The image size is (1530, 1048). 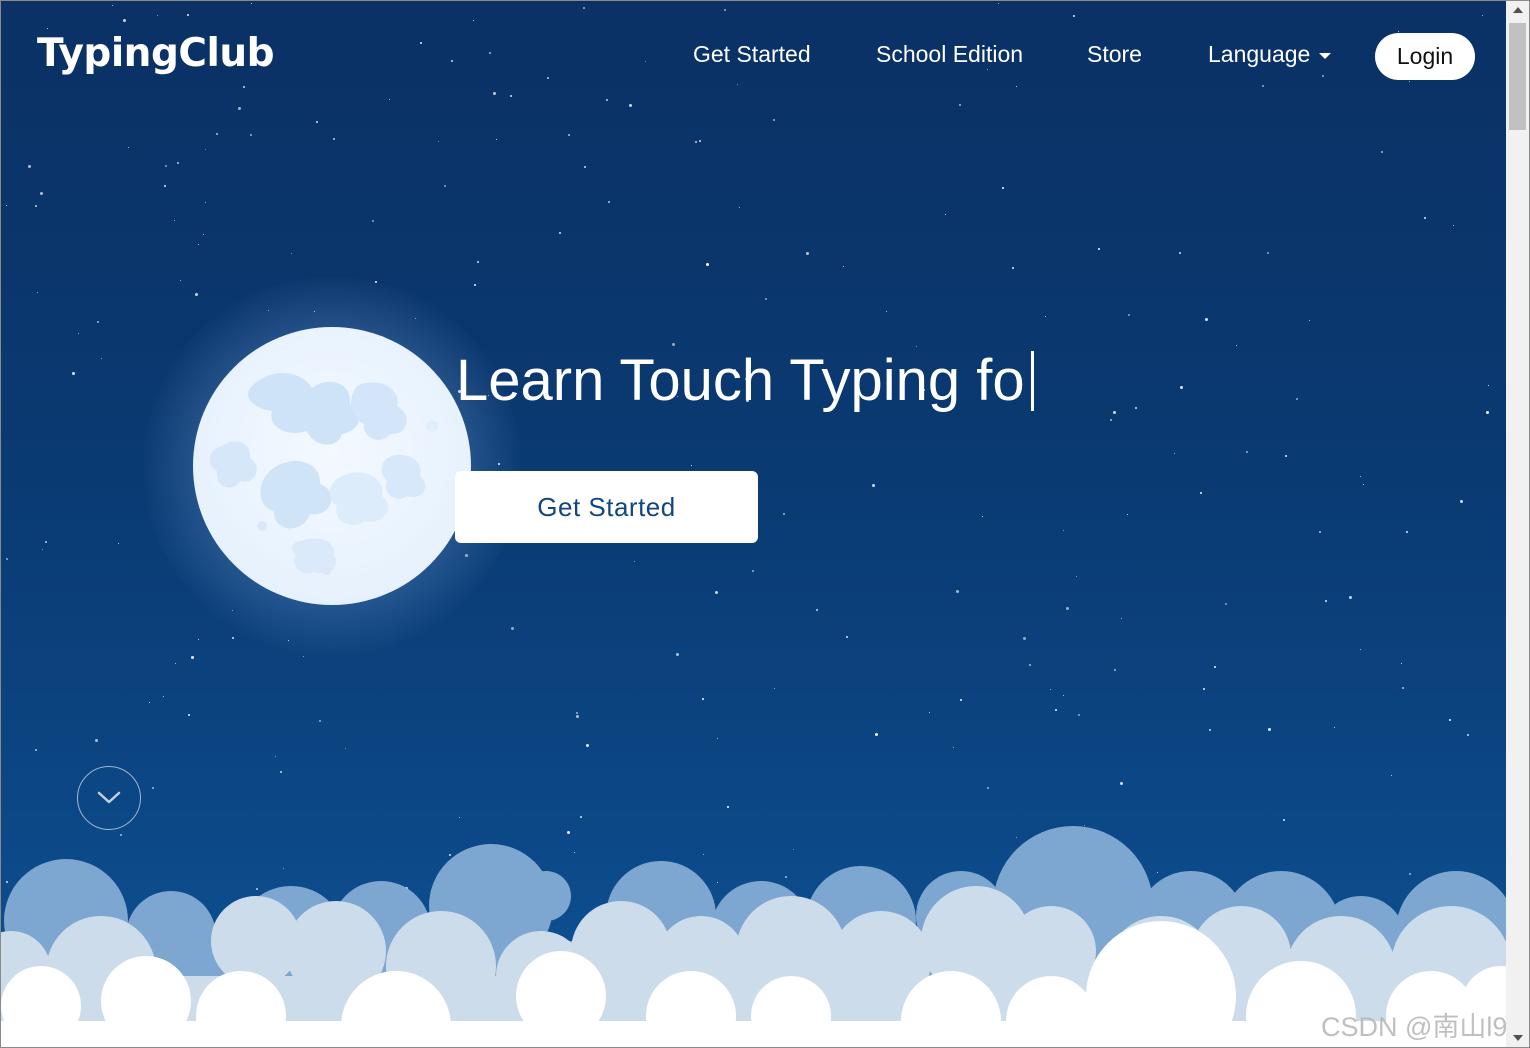 I want to click on nav-store-link: Store, so click(x=1114, y=54).